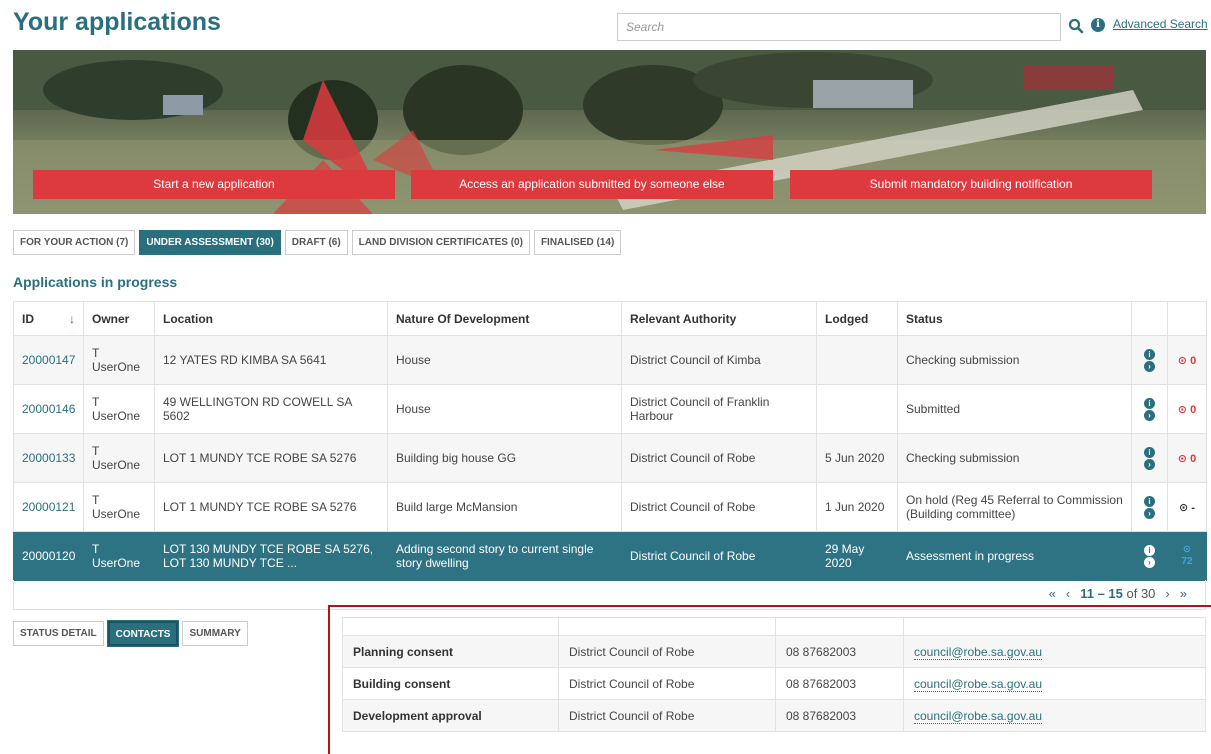 The width and height of the screenshot is (1211, 754). I want to click on detail-tabs: STATUS DETAIL CONTACTS SUMMARY, so click(130, 633).